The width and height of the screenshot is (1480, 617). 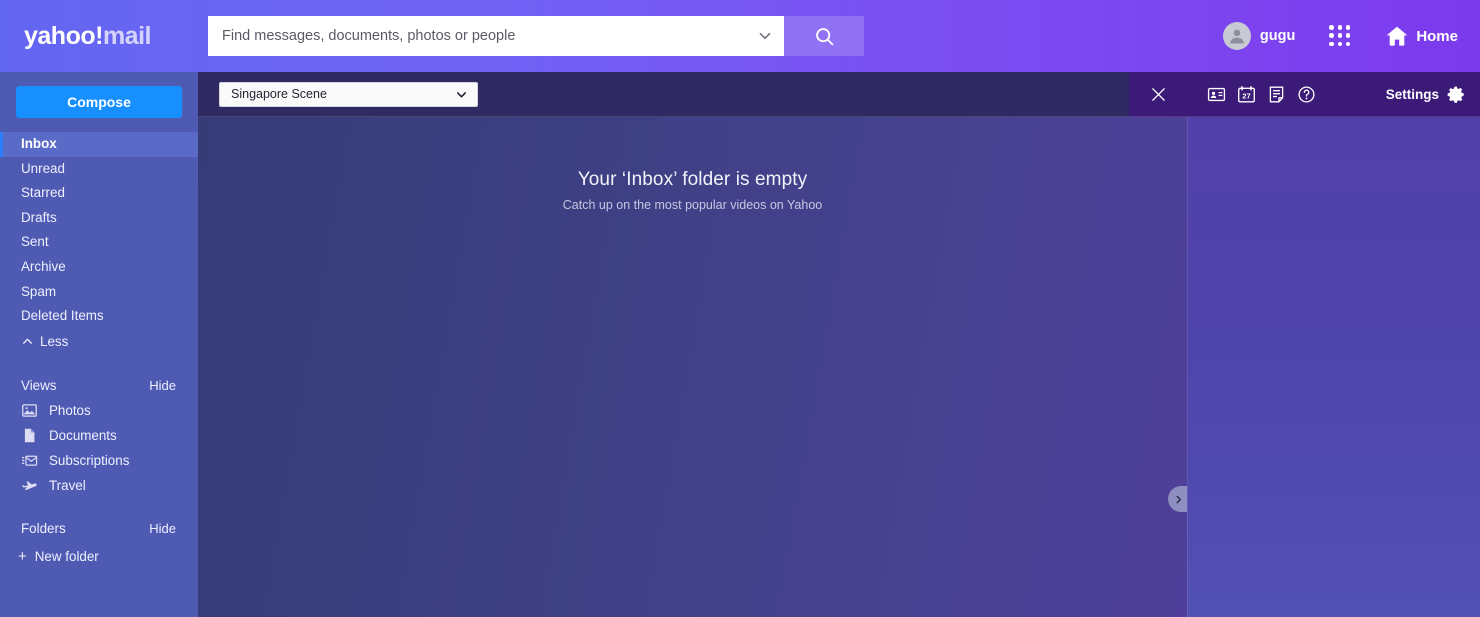 What do you see at coordinates (1455, 94) in the screenshot?
I see `gear-icon` at bounding box center [1455, 94].